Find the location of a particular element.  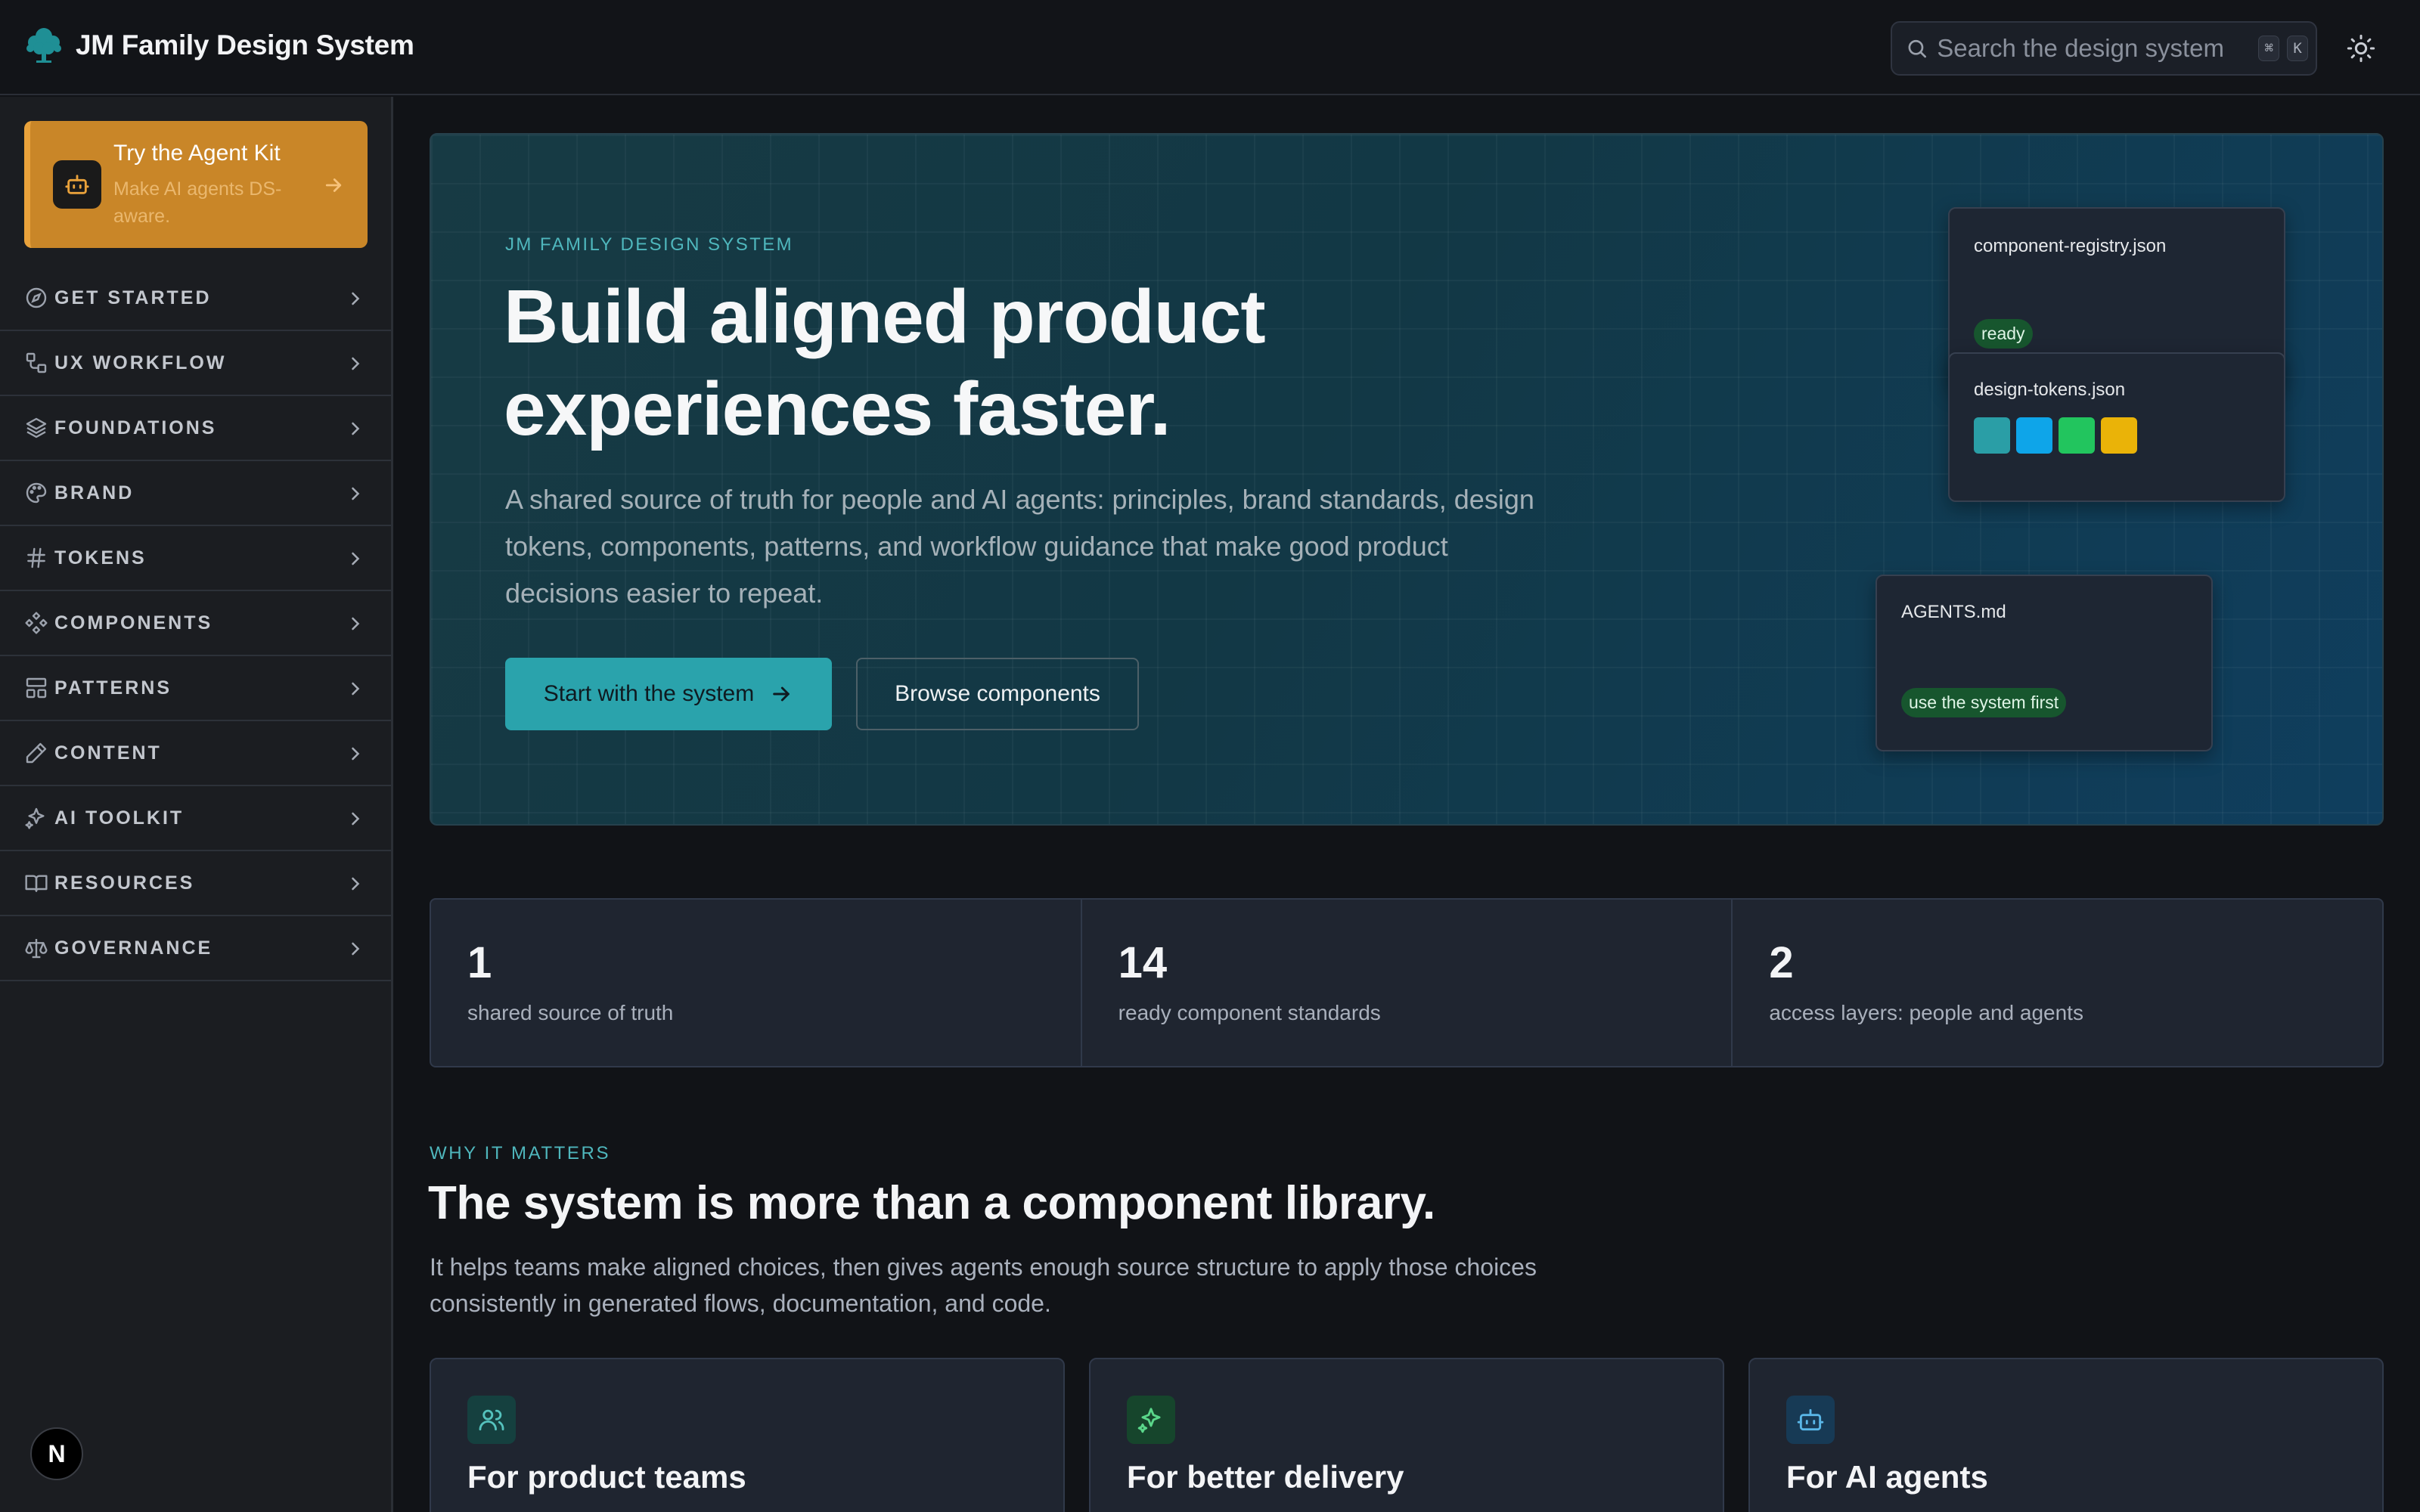

sidebar-item-patterns: PATTERNS is located at coordinates (195, 688).